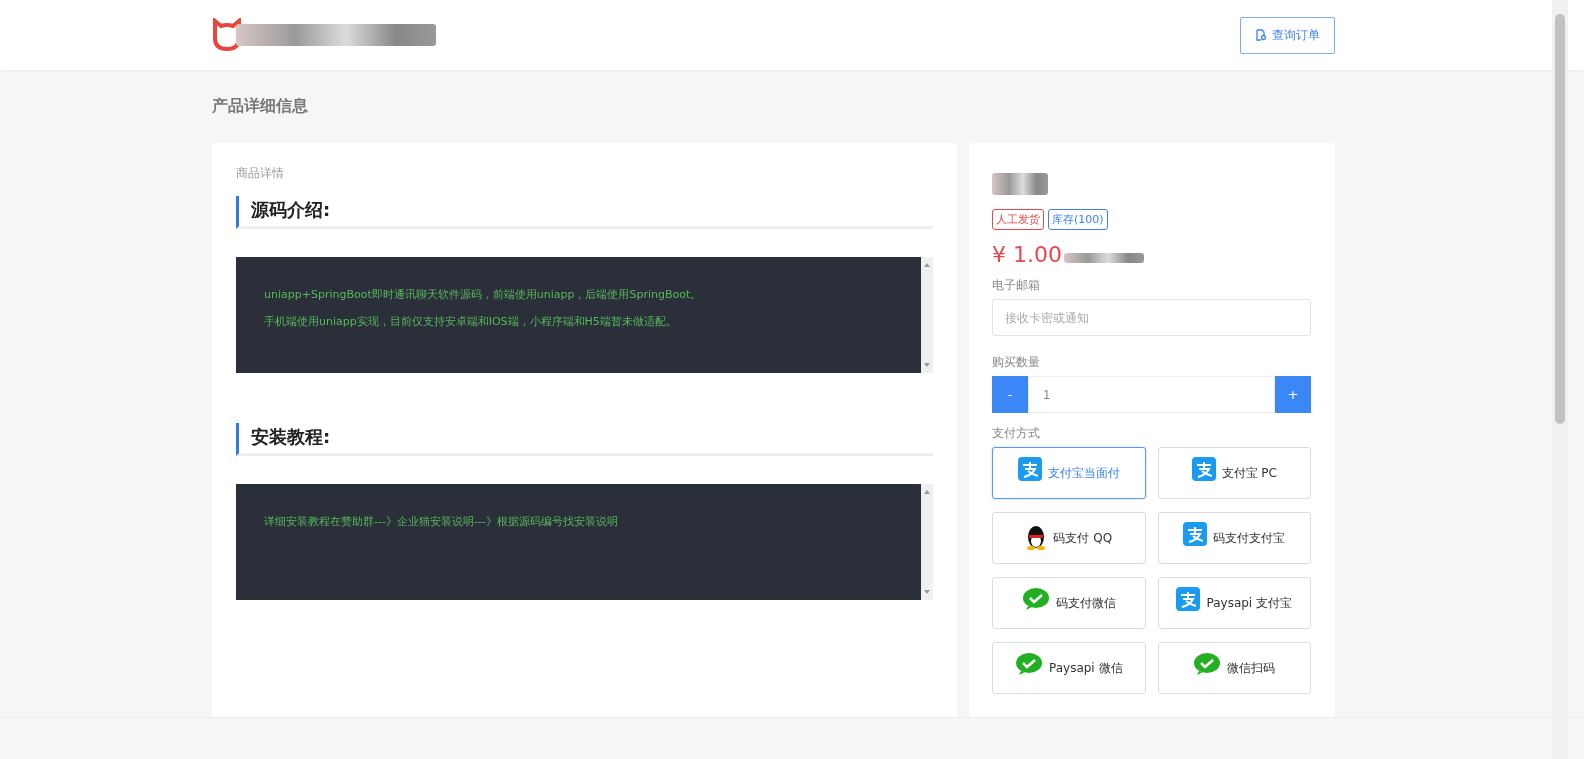 The width and height of the screenshot is (1584, 759). Describe the element at coordinates (1016, 285) in the screenshot. I see `field-label: 电子邮箱` at that location.